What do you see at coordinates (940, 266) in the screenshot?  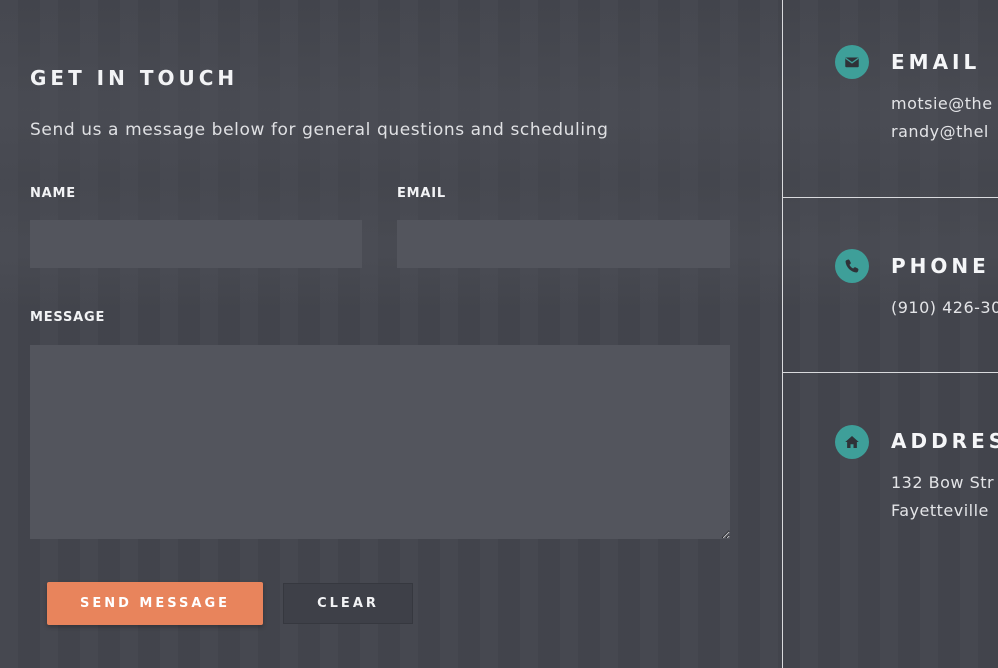 I see `phone-title: PHONE` at bounding box center [940, 266].